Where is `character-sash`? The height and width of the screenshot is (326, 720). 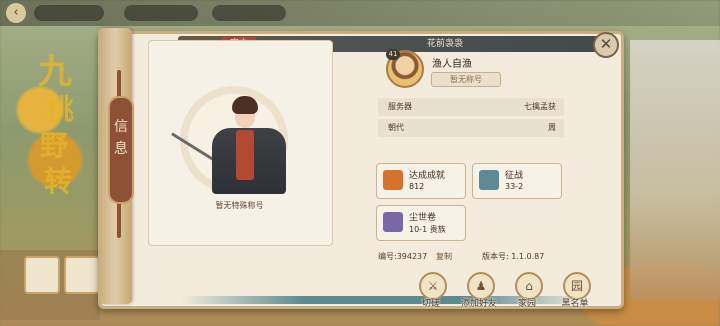 character-sash is located at coordinates (245, 155).